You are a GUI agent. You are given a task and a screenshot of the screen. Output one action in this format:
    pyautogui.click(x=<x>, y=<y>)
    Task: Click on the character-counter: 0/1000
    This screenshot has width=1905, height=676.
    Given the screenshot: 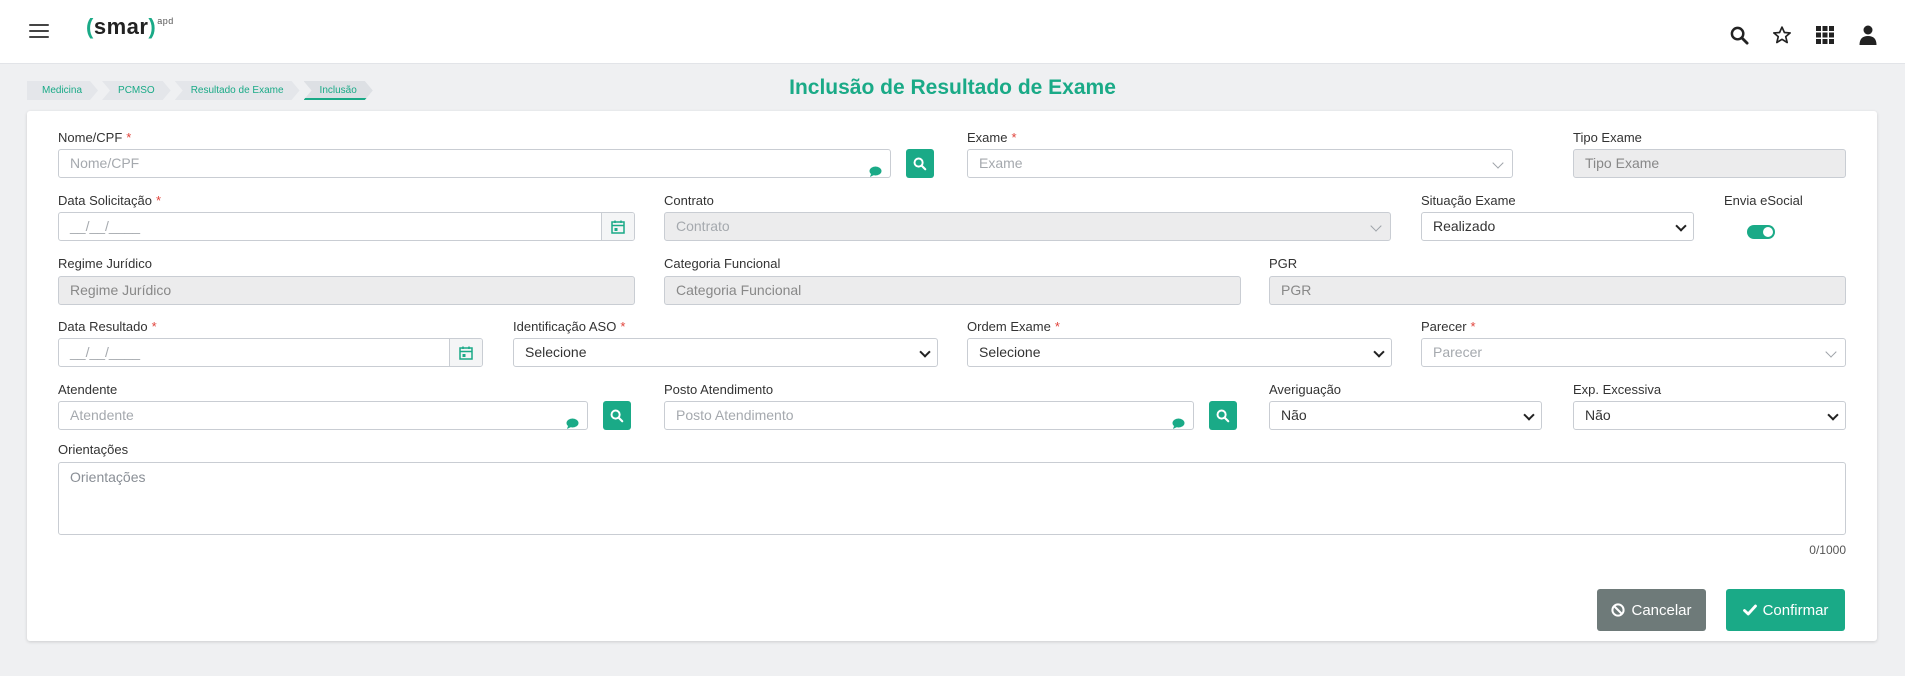 What is the action you would take?
    pyautogui.click(x=1827, y=550)
    